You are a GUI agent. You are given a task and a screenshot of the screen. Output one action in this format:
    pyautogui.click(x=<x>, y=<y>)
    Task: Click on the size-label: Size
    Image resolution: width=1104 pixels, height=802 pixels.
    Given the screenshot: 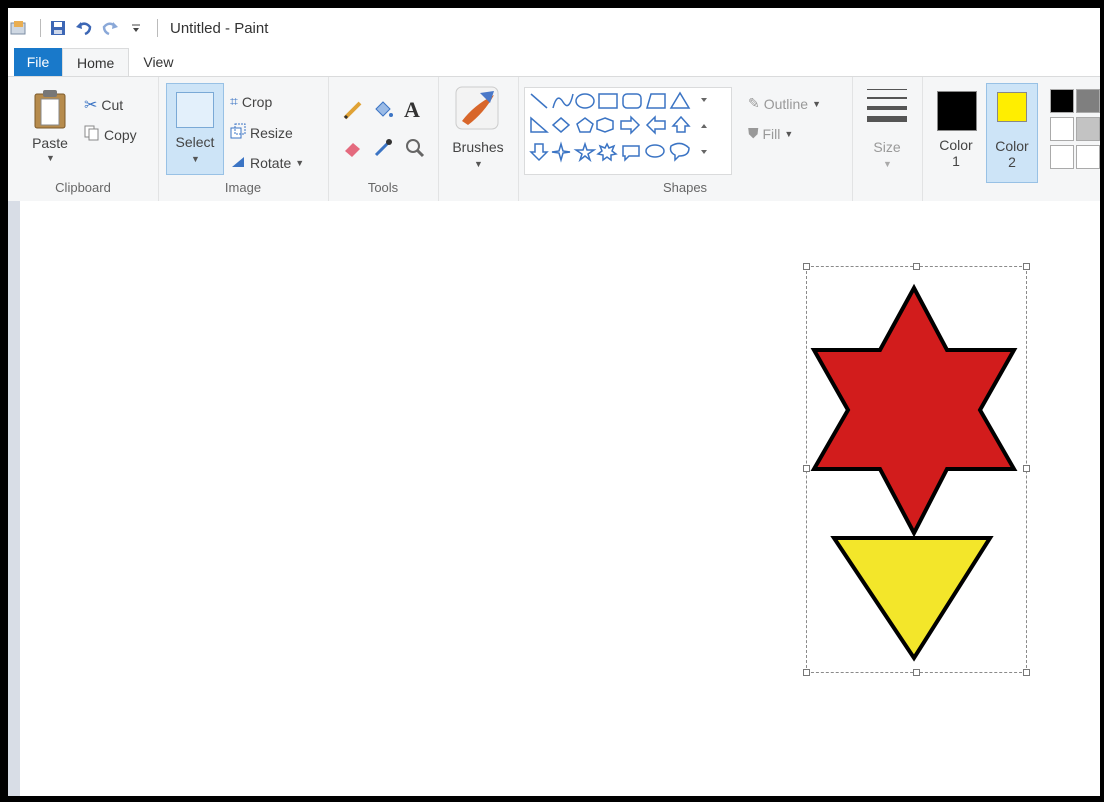 What is the action you would take?
    pyautogui.click(x=887, y=147)
    